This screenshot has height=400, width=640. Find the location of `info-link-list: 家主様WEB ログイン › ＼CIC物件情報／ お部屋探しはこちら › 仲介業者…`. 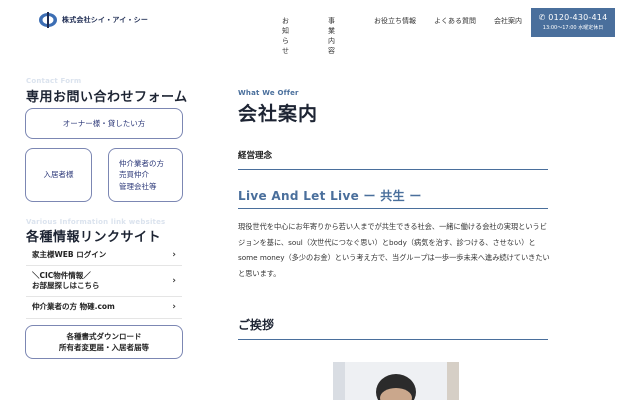

info-link-list: 家主様WEB ログイン › ＼CIC物件情報／ お部屋探しはこちら › 仲介業者… is located at coordinates (104, 282).